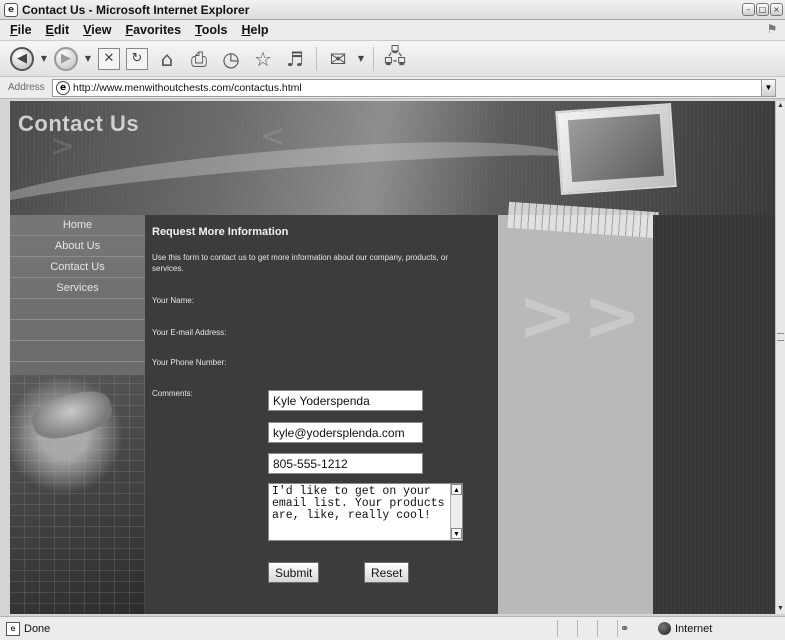  What do you see at coordinates (63, 88) in the screenshot?
I see `page-icon: e` at bounding box center [63, 88].